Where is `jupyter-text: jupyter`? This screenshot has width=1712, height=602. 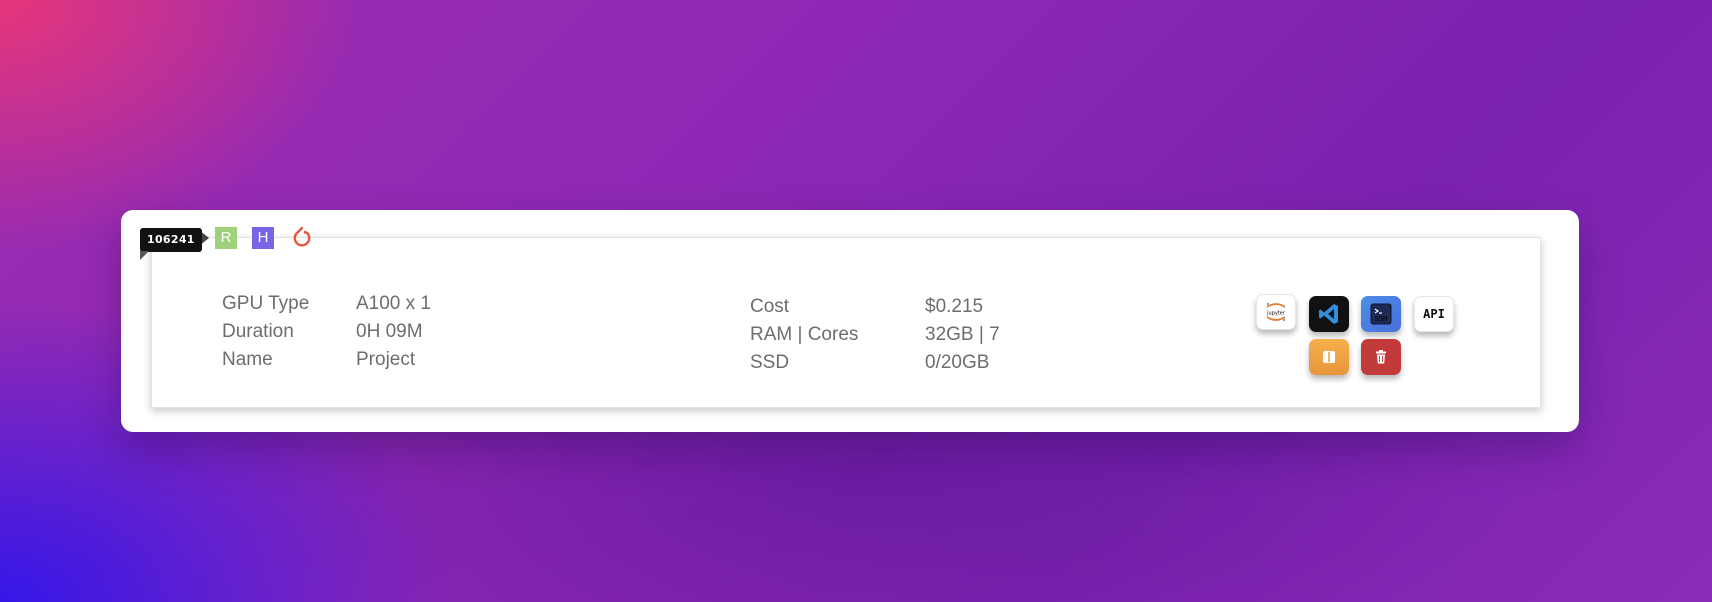 jupyter-text: jupyter is located at coordinates (1276, 314).